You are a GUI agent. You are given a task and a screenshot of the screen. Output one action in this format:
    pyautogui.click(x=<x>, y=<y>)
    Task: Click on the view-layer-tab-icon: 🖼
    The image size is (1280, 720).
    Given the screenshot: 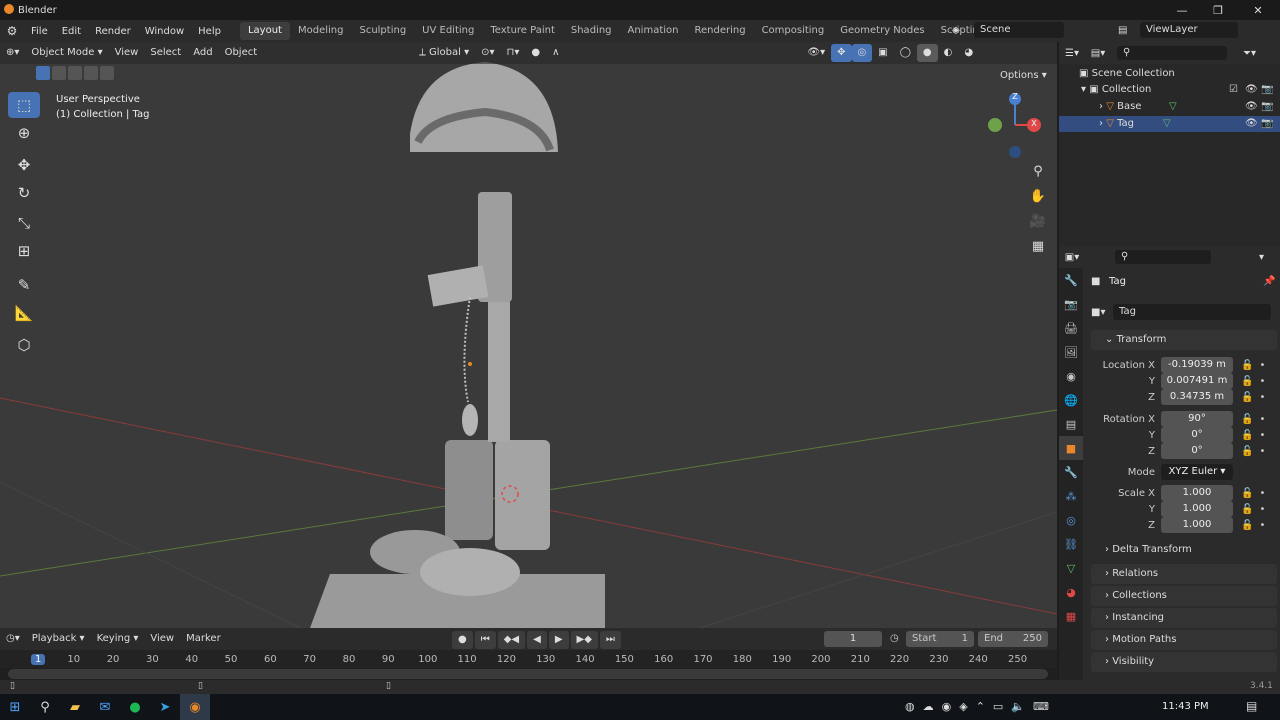 What is the action you would take?
    pyautogui.click(x=1071, y=352)
    